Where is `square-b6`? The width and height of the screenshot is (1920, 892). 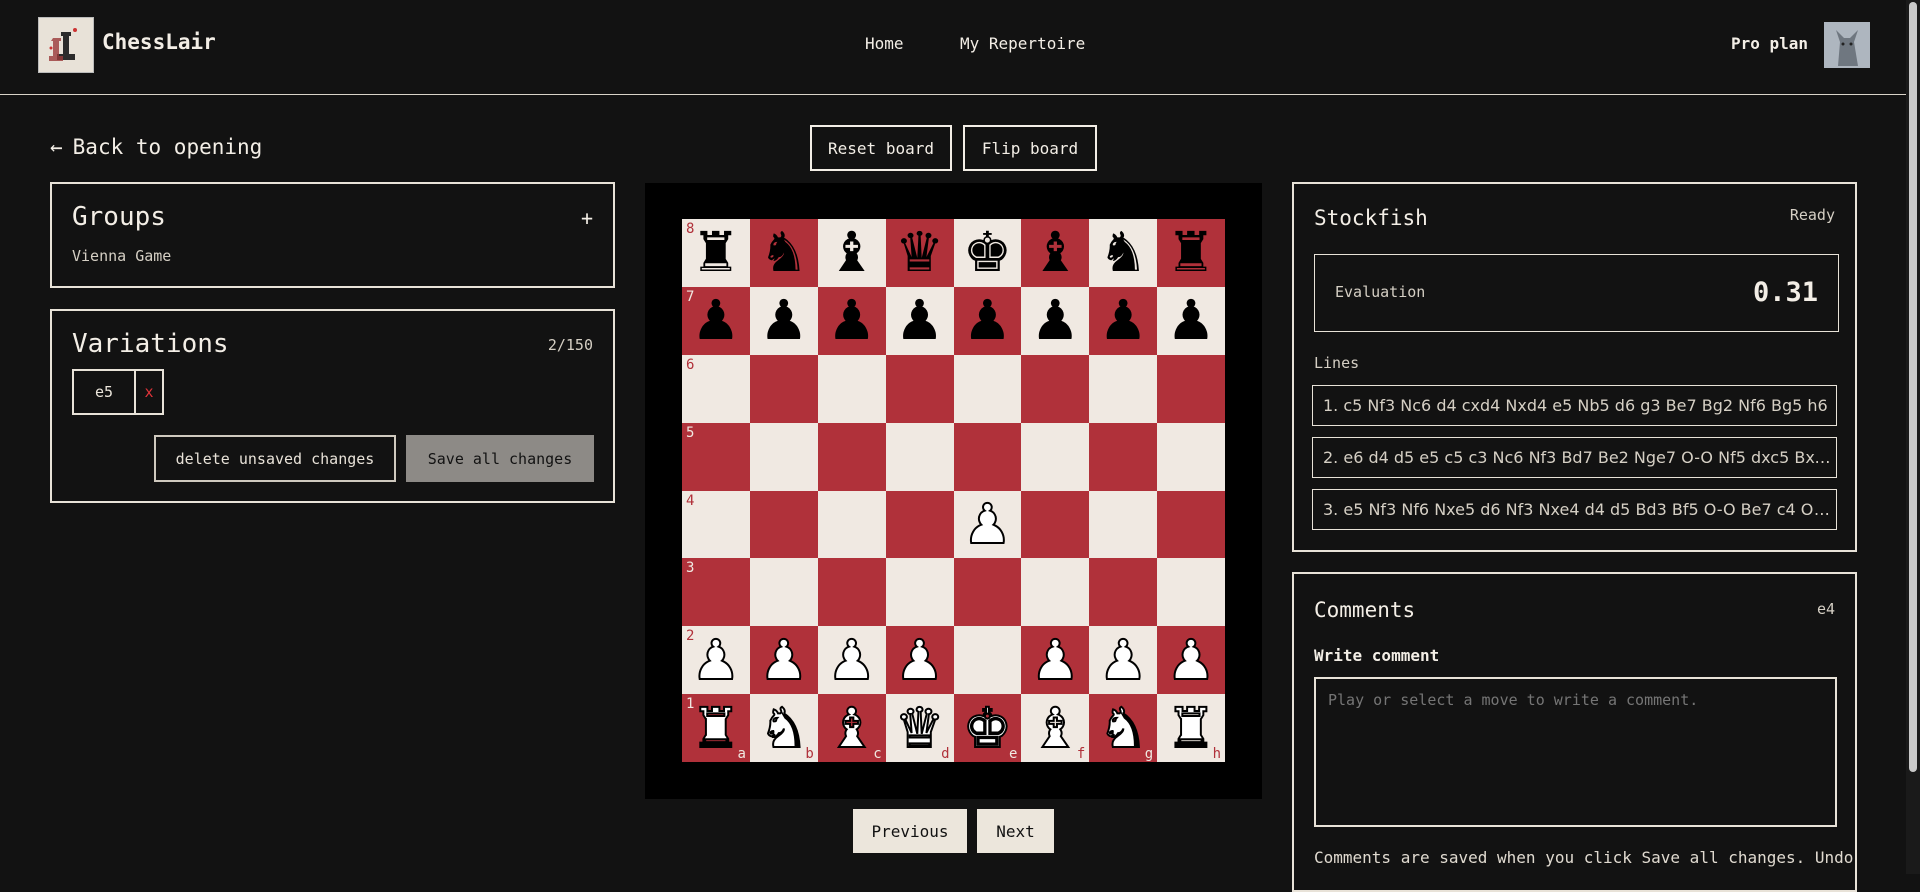 square-b6 is located at coordinates (783, 388).